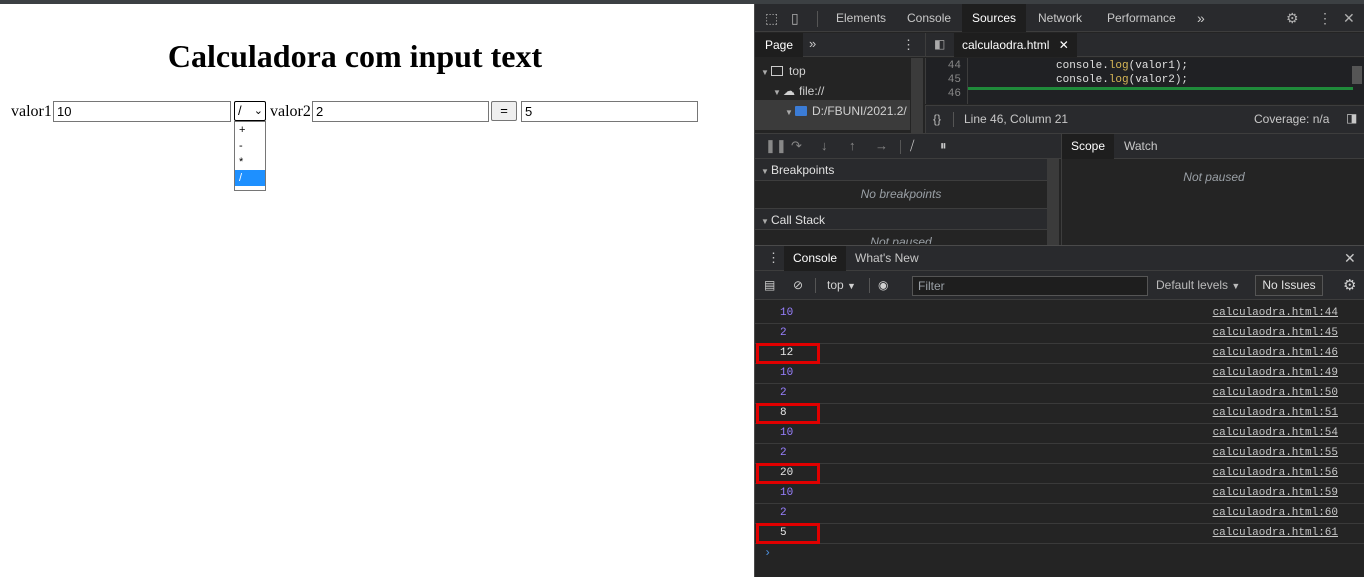  I want to click on pretty-print-icon: {}, so click(937, 119).